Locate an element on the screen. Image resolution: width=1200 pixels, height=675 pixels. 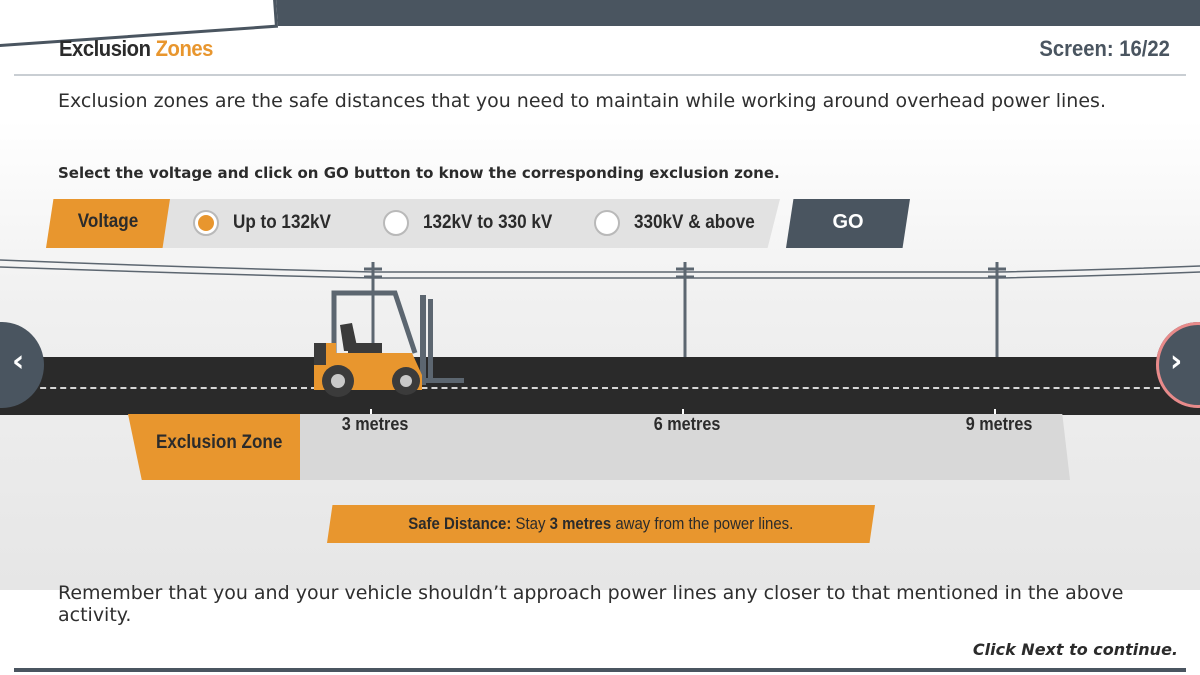
page-title: Exclusion Zones is located at coordinates (136, 49).